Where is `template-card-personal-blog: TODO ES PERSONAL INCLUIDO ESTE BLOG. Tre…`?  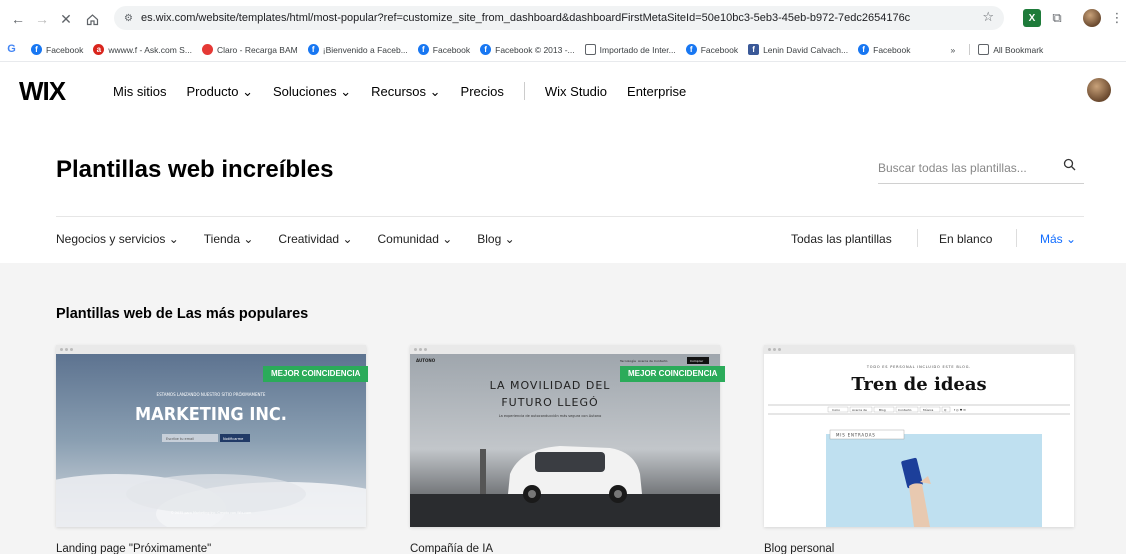
template-card-personal-blog: TODO ES PERSONAL INCLUIDO ESTE BLOG. Tre… is located at coordinates (919, 436).